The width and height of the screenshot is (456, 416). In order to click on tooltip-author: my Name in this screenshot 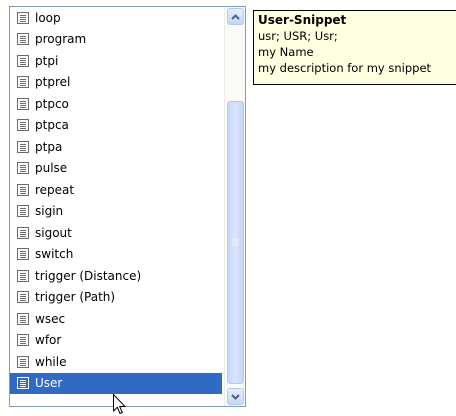, I will do `click(286, 52)`.